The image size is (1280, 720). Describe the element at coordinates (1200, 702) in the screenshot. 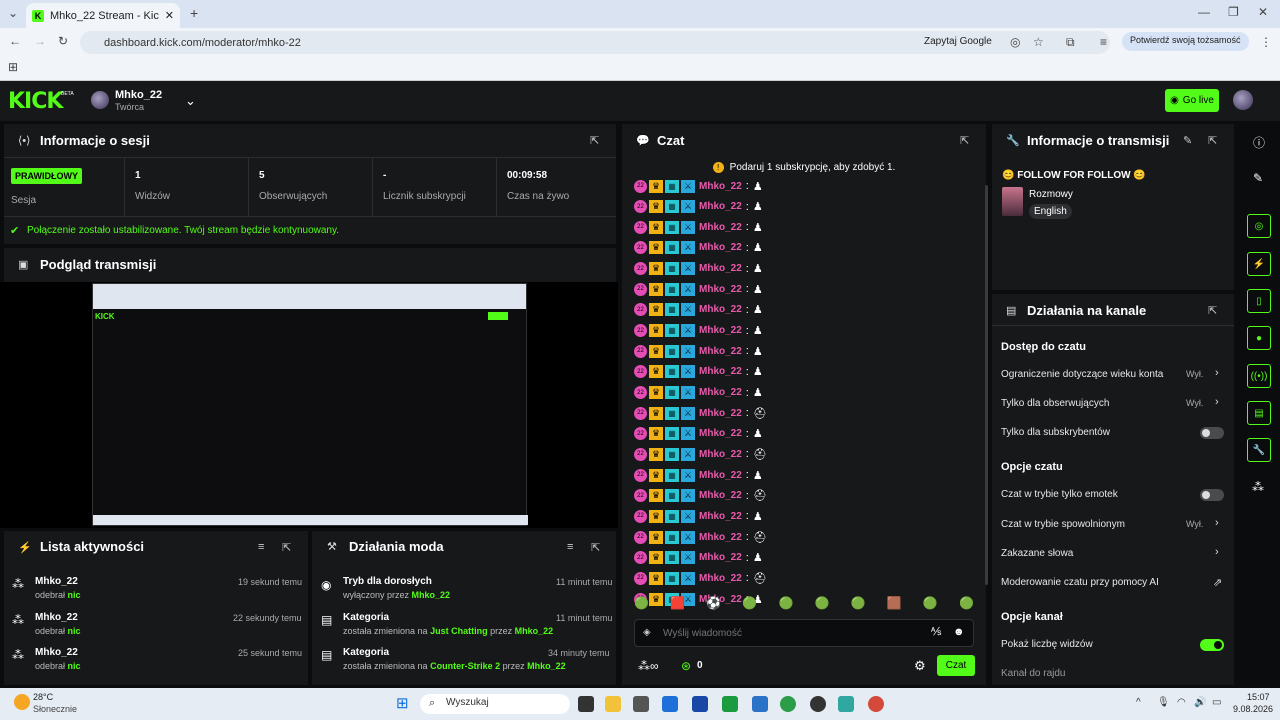

I see `volume-icon: 🔊` at that location.